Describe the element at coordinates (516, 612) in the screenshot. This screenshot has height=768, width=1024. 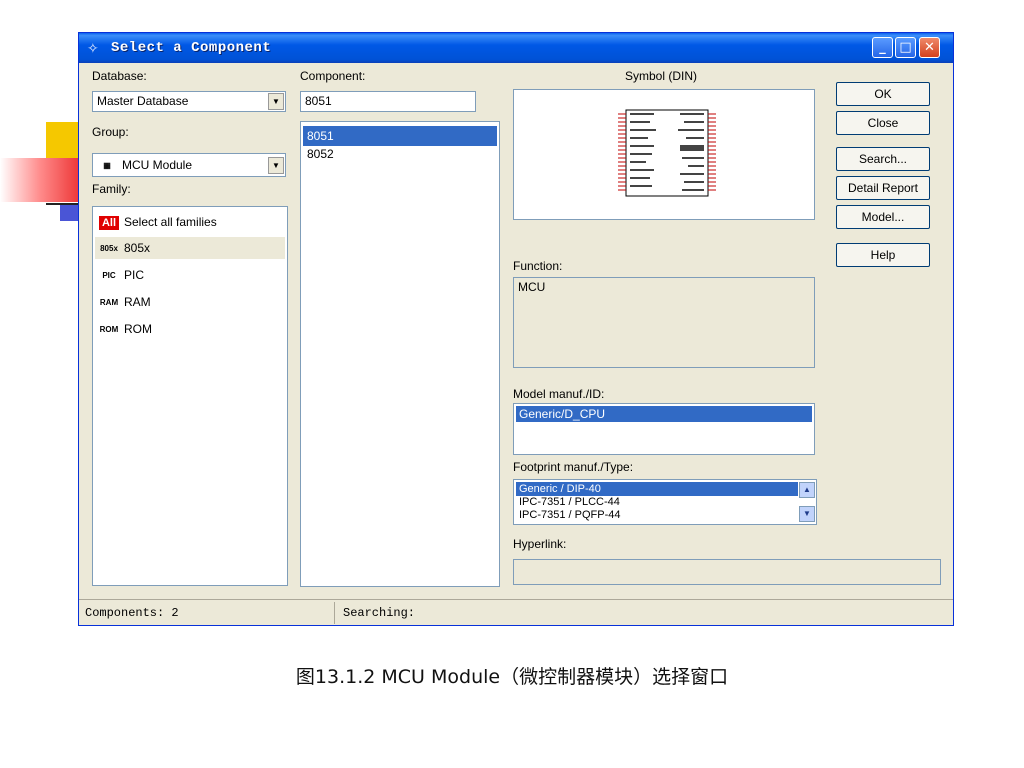
I see `status-bar: Components: 2 Searching:` at that location.